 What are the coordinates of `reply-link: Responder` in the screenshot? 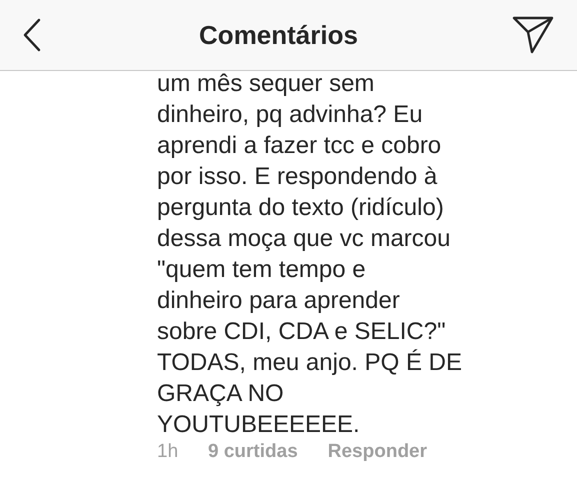 It's located at (378, 452).